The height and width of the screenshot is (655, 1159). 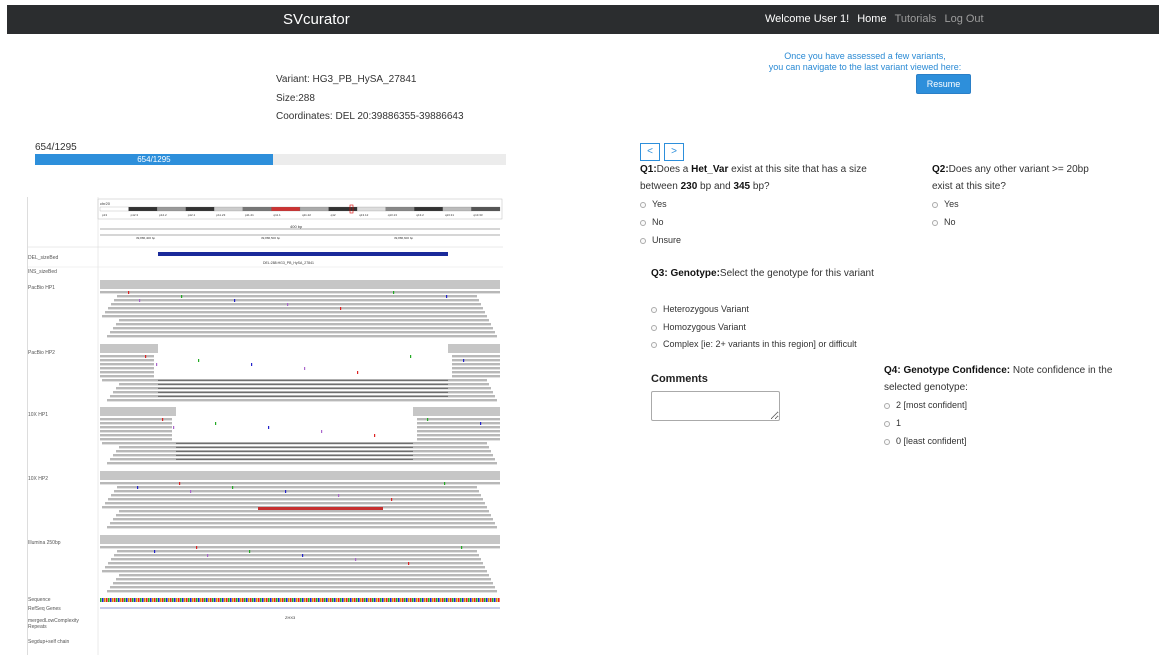 I want to click on q1-text-d: bp?, so click(x=760, y=186).